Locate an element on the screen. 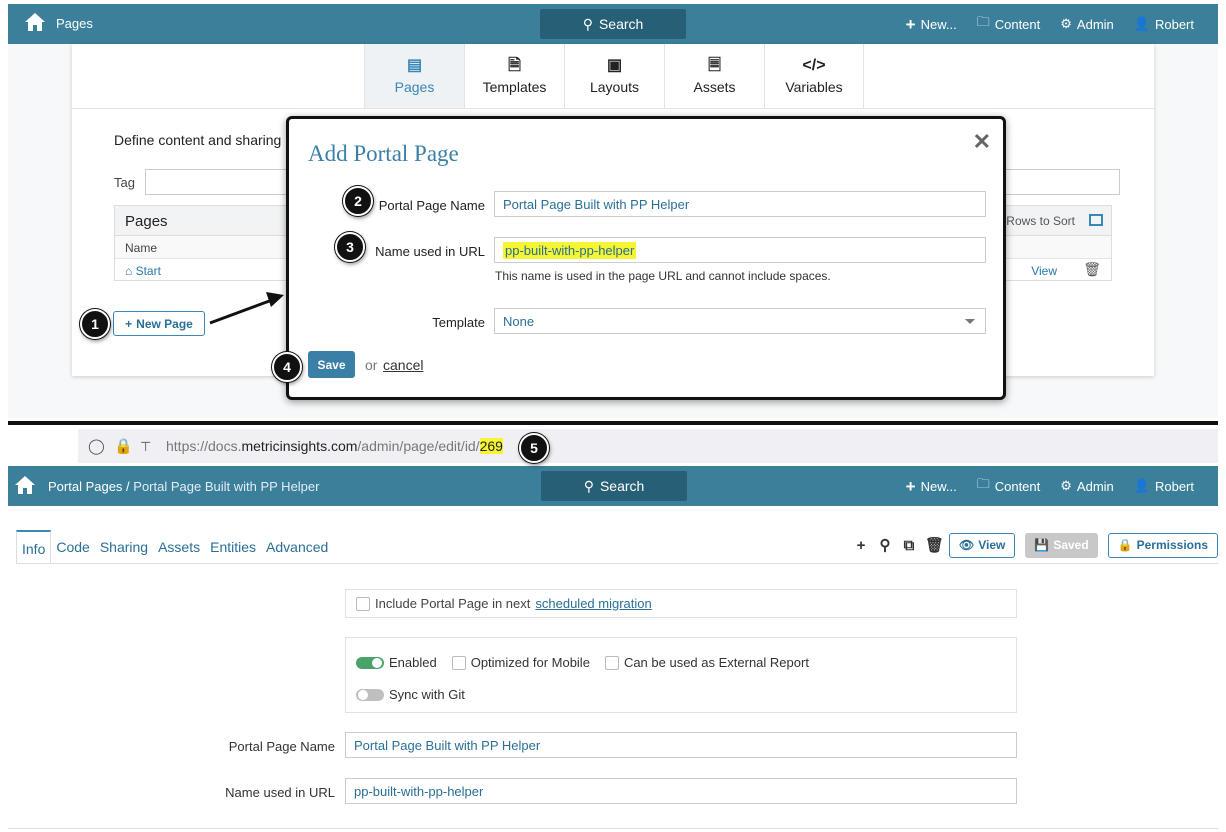  column-name: Name is located at coordinates (141, 248).